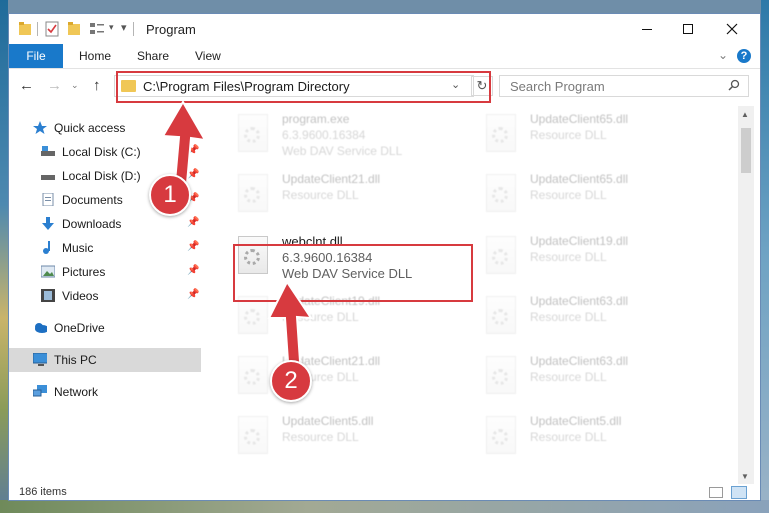  What do you see at coordinates (734, 85) in the screenshot?
I see `search-icon` at bounding box center [734, 85].